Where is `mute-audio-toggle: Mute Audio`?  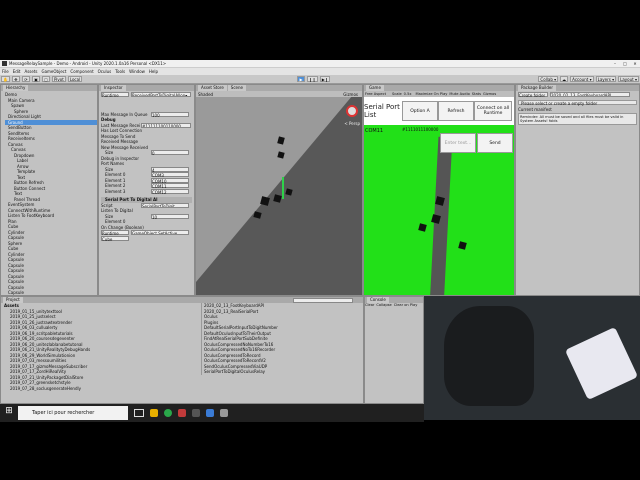 mute-audio-toggle: Mute Audio is located at coordinates (459, 94).